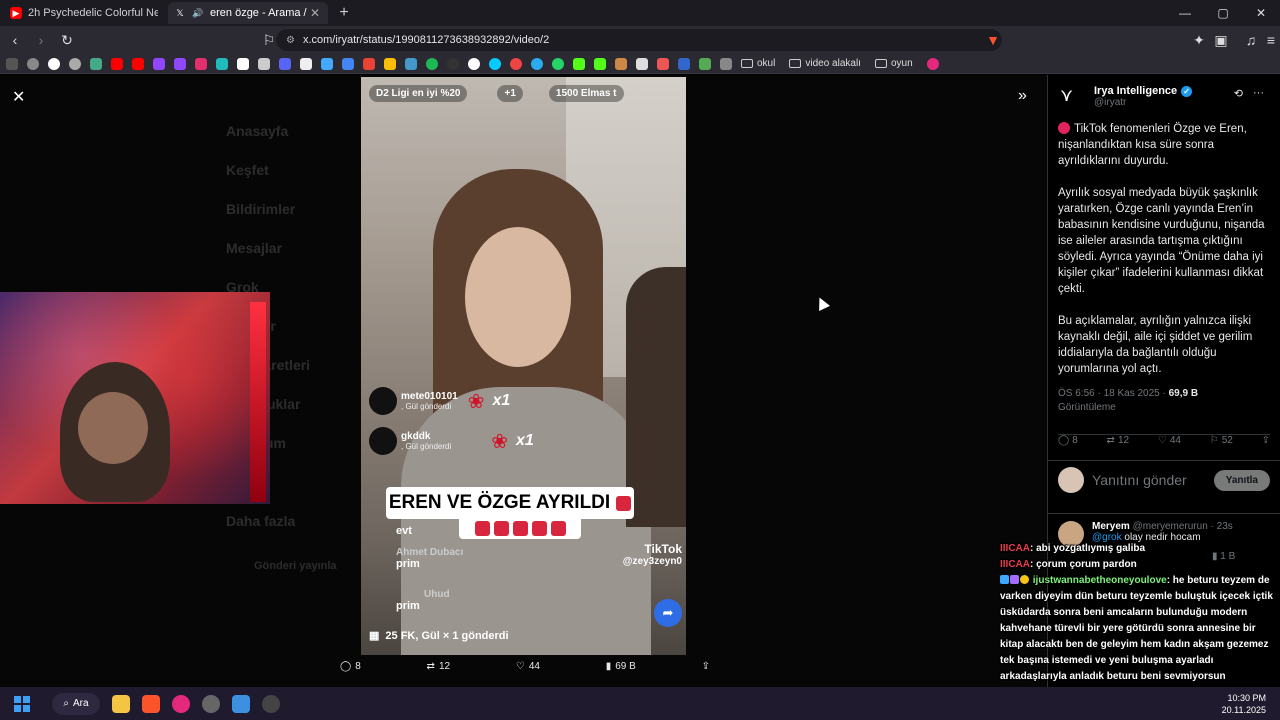 The width and height of the screenshot is (1280, 720). What do you see at coordinates (369, 63) in the screenshot?
I see `gmail-icon` at bounding box center [369, 63].